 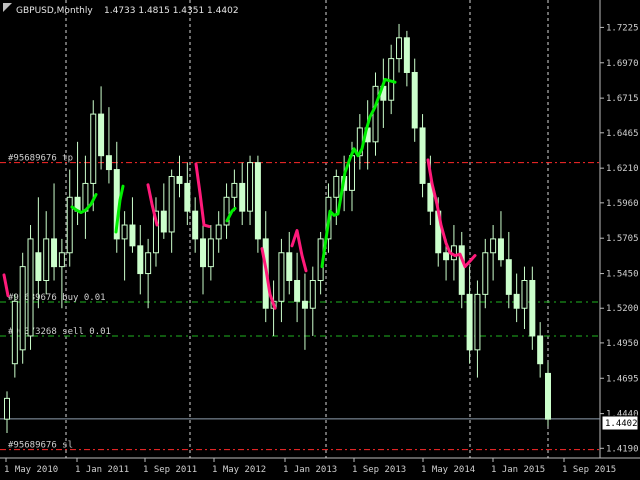 I want to click on time-tick-label: 1 May 2014, so click(x=448, y=470).